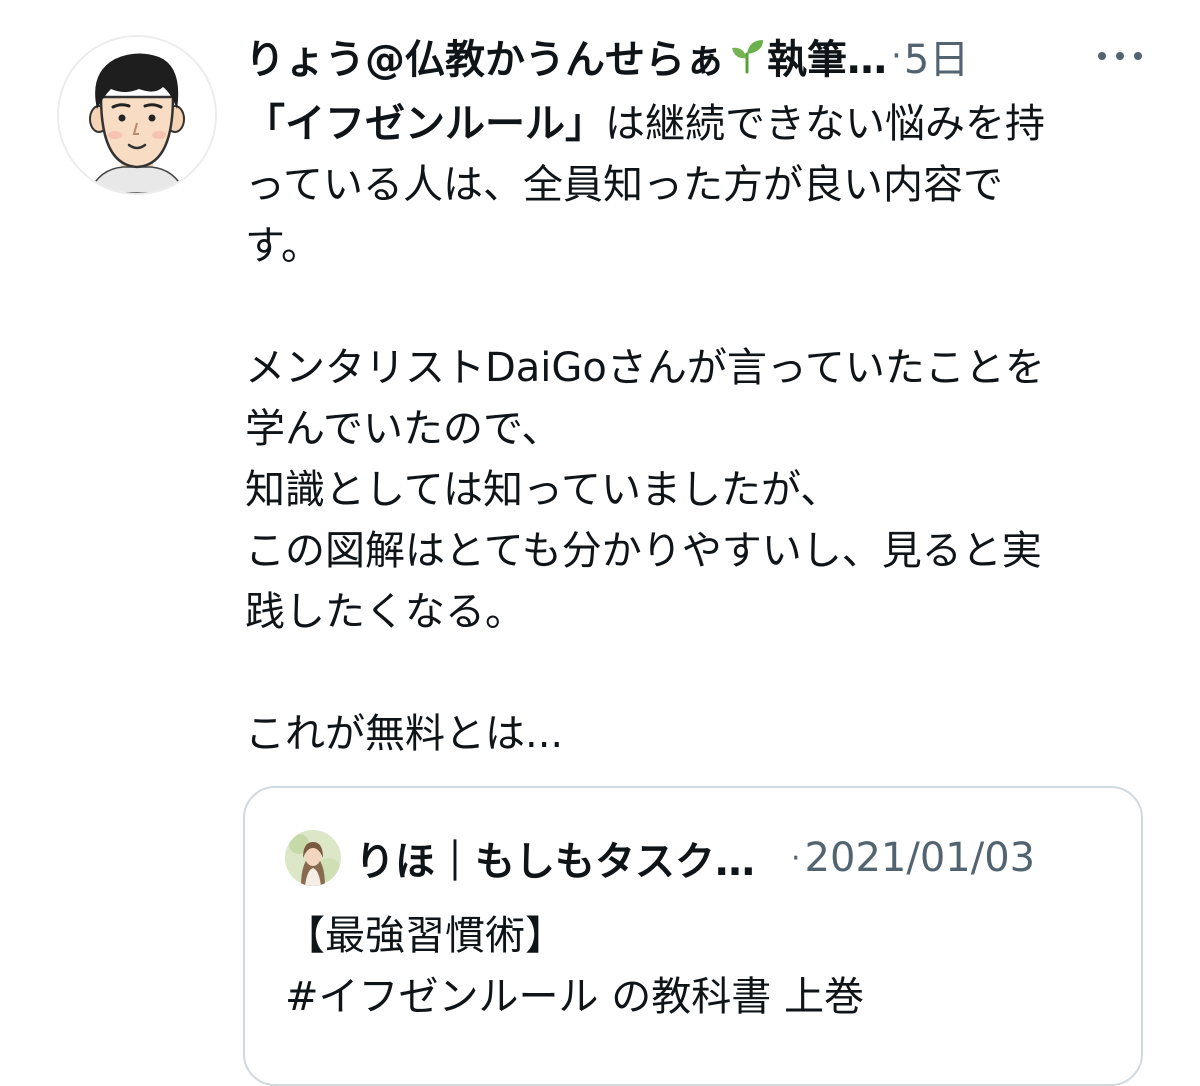 The height and width of the screenshot is (1086, 1200). Describe the element at coordinates (425, 936) in the screenshot. I see `quoted-text-line: 【最強習慣術】` at that location.